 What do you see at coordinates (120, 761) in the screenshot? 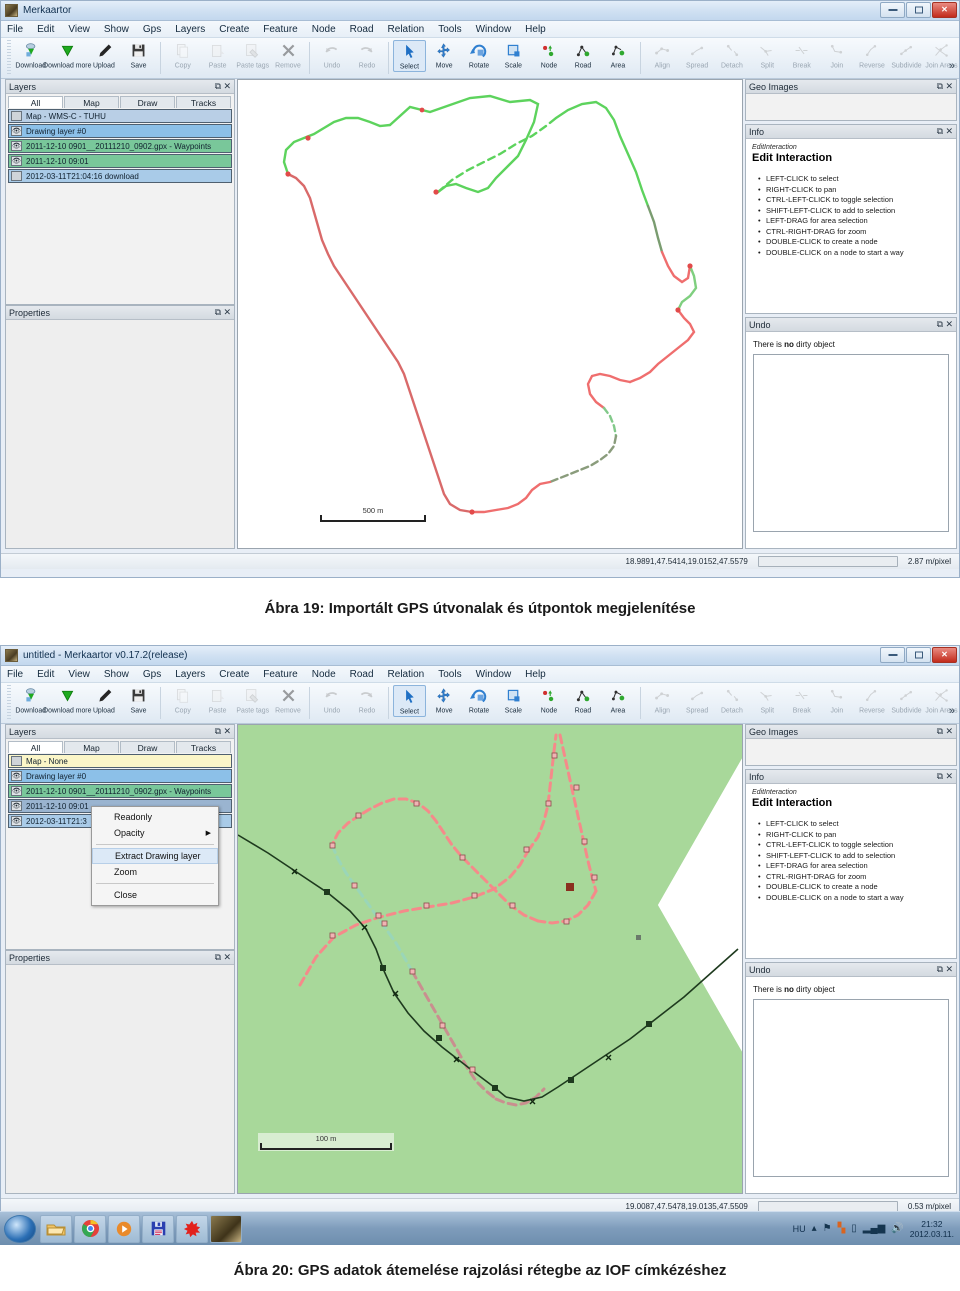
I see `layer-row: Map - None` at bounding box center [120, 761].